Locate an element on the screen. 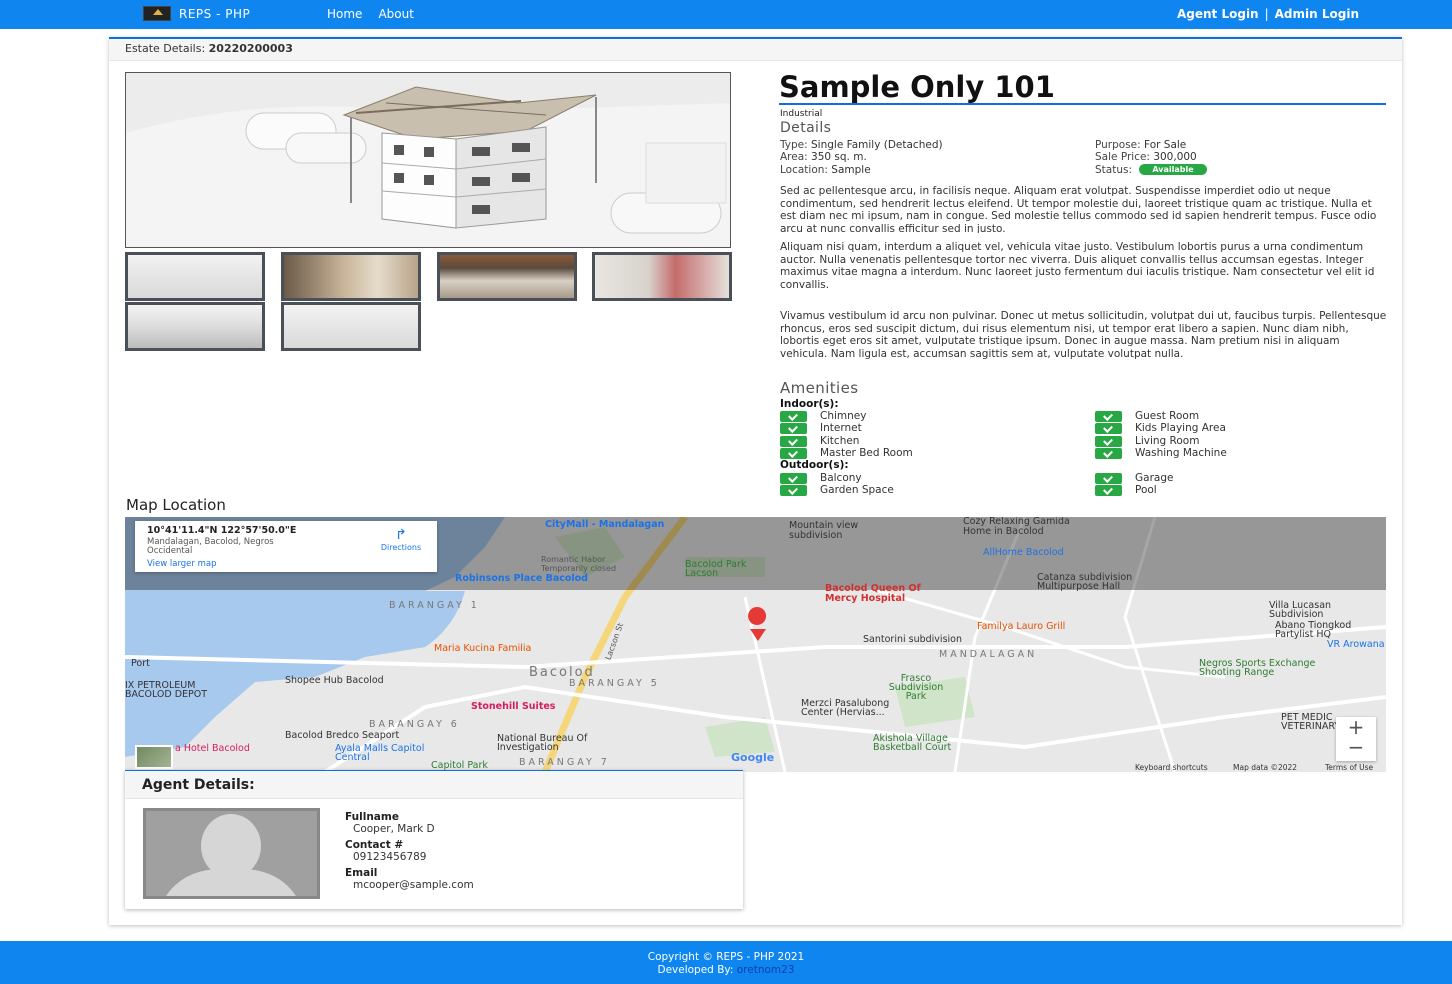 Image resolution: width=1452 pixels, height=984 pixels. map-label: Cozy Relaxing Gamida Home in Bacolod is located at coordinates (1016, 527).